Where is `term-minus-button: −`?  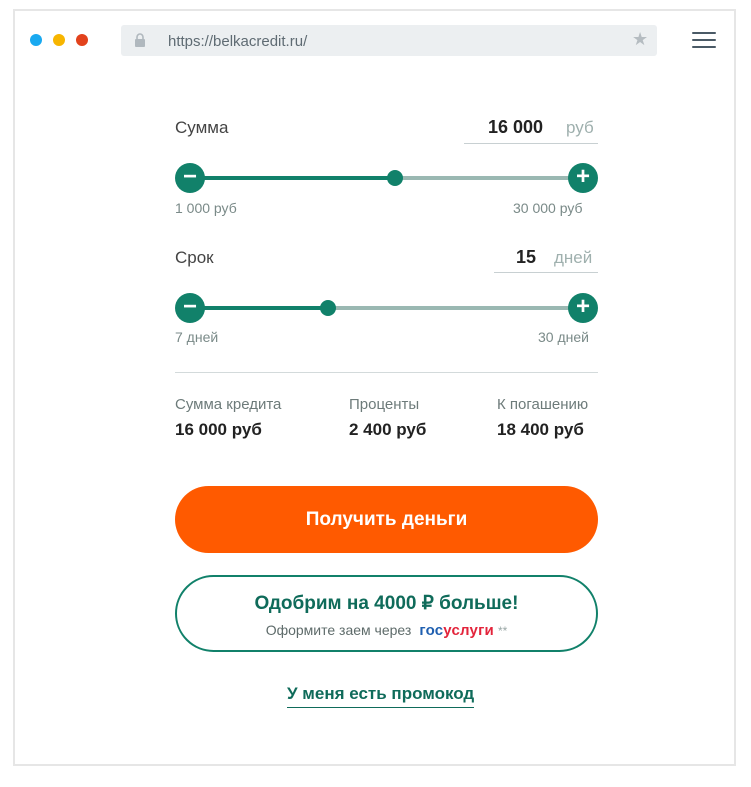
term-minus-button: − is located at coordinates (190, 308).